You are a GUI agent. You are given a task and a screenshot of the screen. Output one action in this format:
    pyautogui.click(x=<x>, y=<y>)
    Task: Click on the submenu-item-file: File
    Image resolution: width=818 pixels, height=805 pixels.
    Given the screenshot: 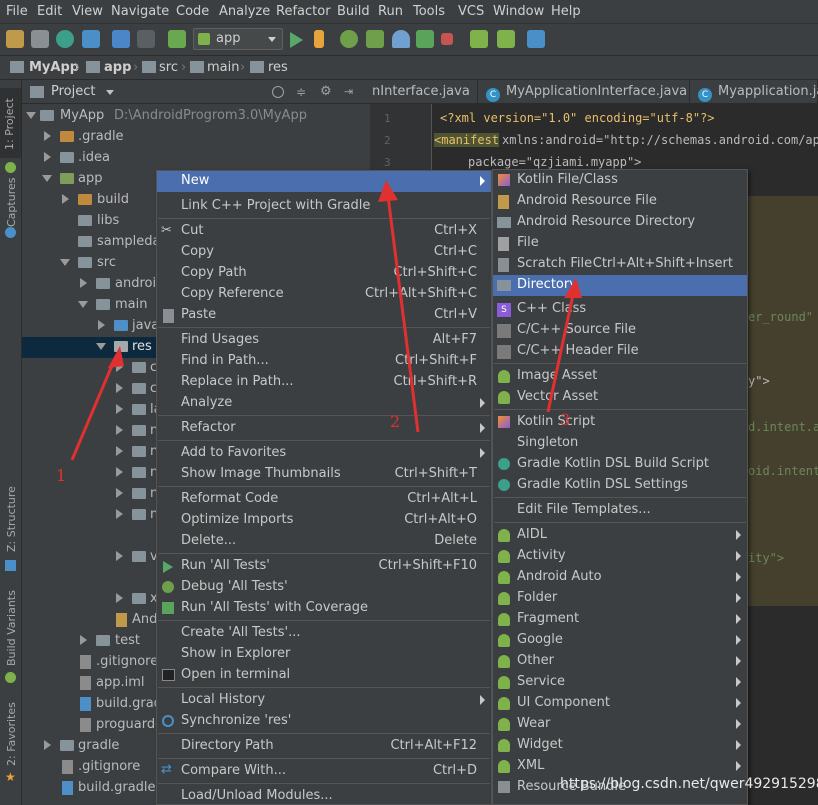 What is the action you would take?
    pyautogui.click(x=620, y=243)
    